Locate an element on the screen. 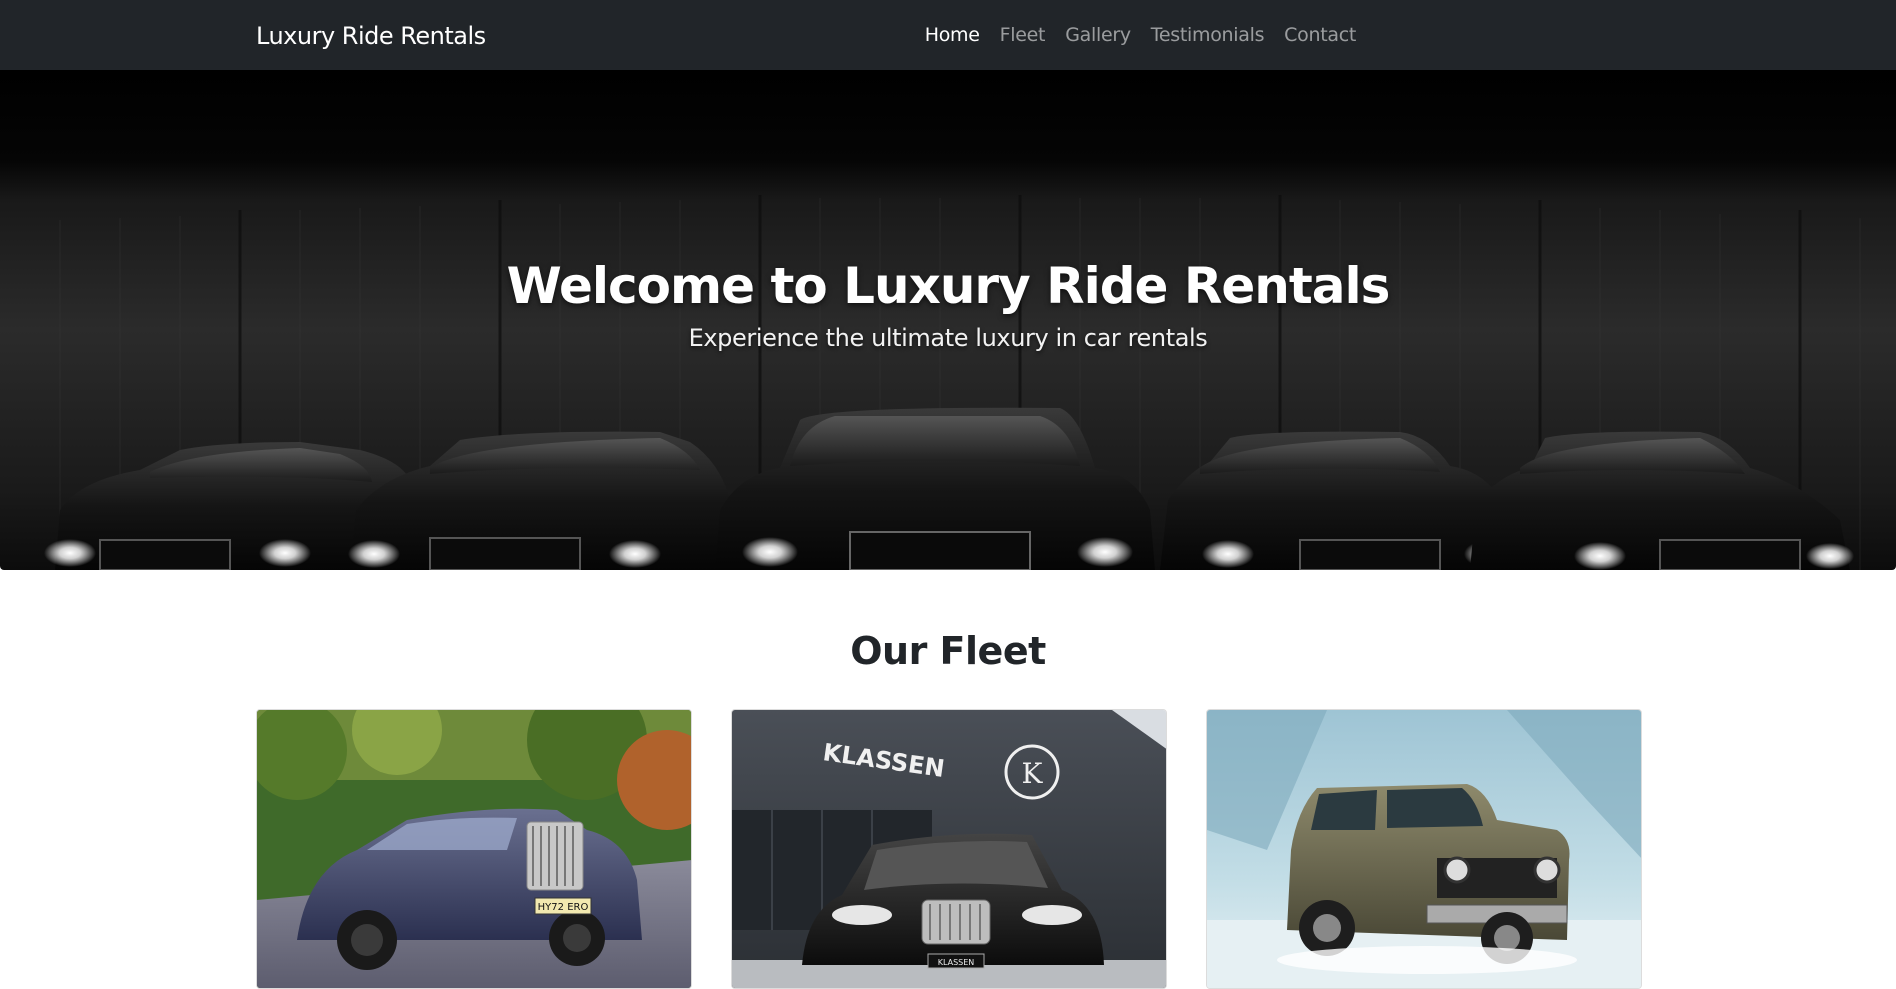 The height and width of the screenshot is (989, 1896). green-suv-snow-image is located at coordinates (1424, 849).